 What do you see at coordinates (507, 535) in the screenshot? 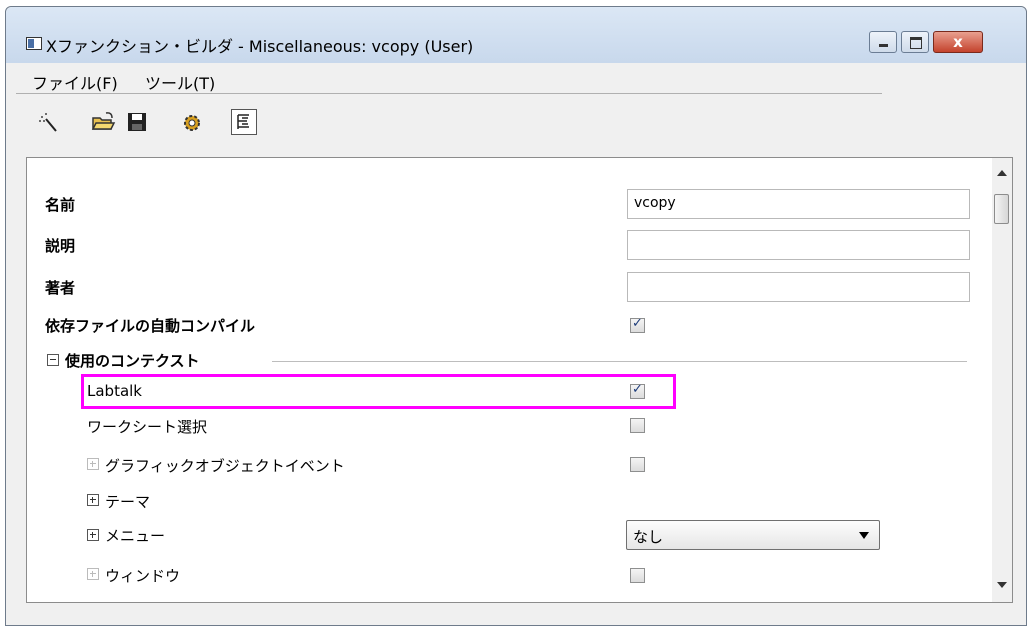
I see `property-row-menu: メニュー なし` at bounding box center [507, 535].